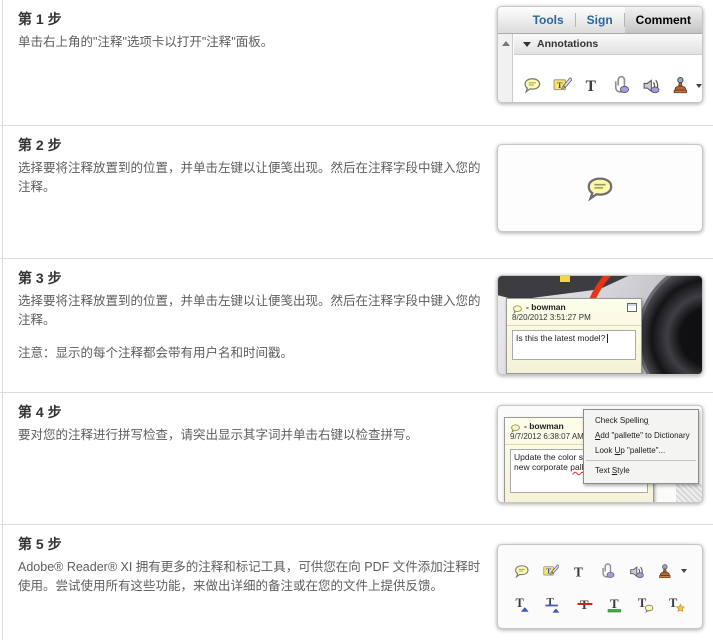 Image resolution: width=713 pixels, height=640 pixels. What do you see at coordinates (689, 493) in the screenshot?
I see `page-hatch-corner` at bounding box center [689, 493].